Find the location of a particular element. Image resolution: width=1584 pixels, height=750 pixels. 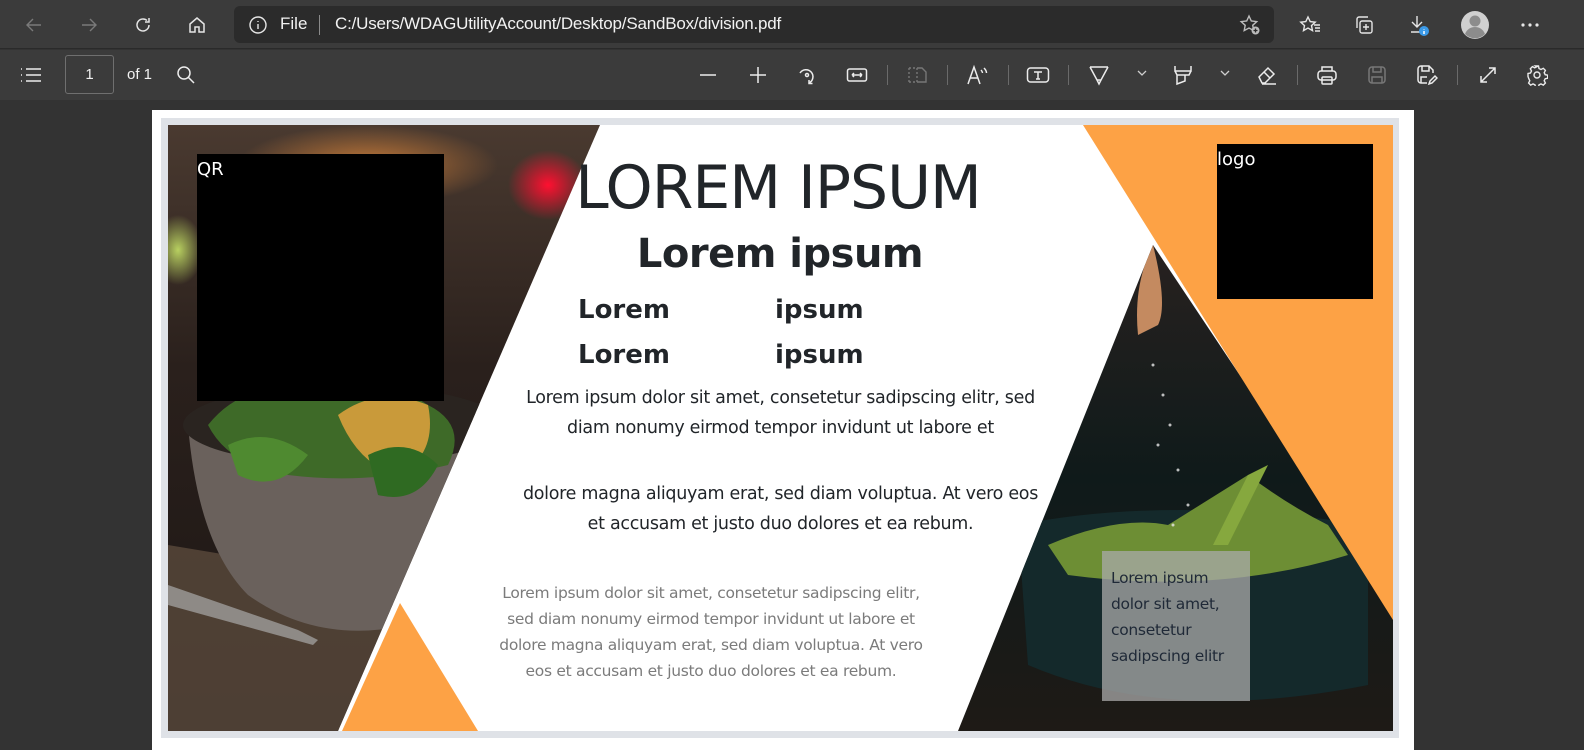

read-aloud-button is located at coordinates (978, 75).